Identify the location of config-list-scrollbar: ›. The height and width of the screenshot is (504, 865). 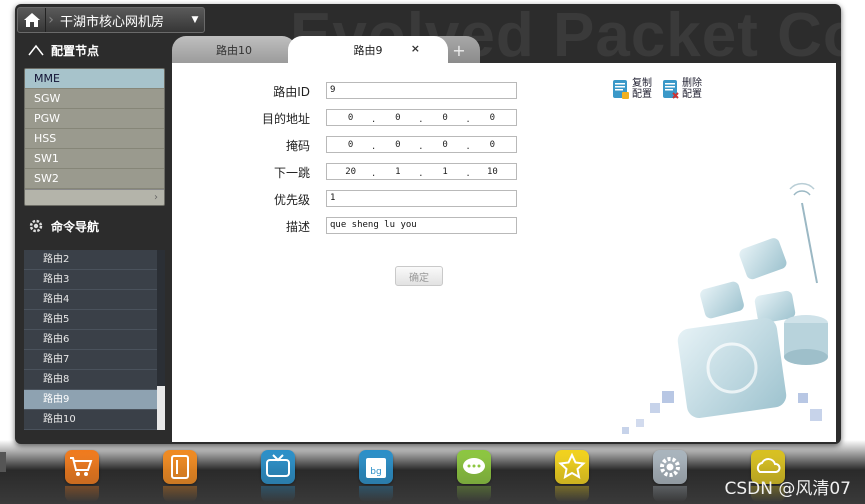
(94, 197).